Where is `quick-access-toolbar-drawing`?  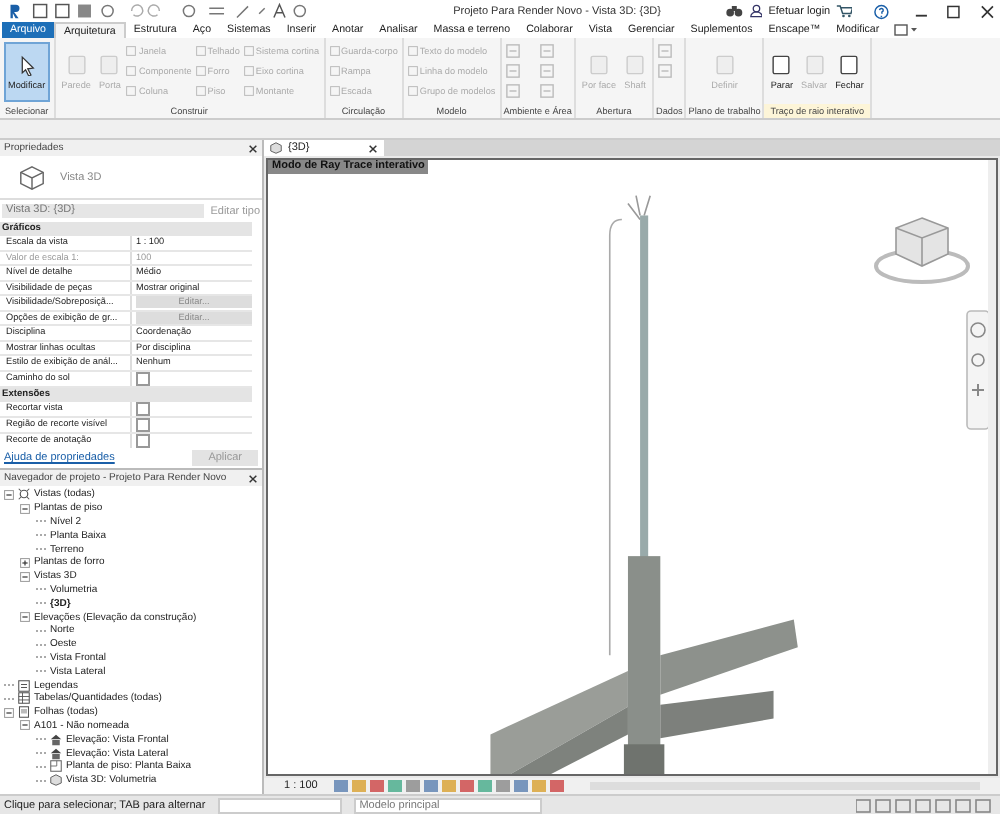
quick-access-toolbar-drawing is located at coordinates (169, 11).